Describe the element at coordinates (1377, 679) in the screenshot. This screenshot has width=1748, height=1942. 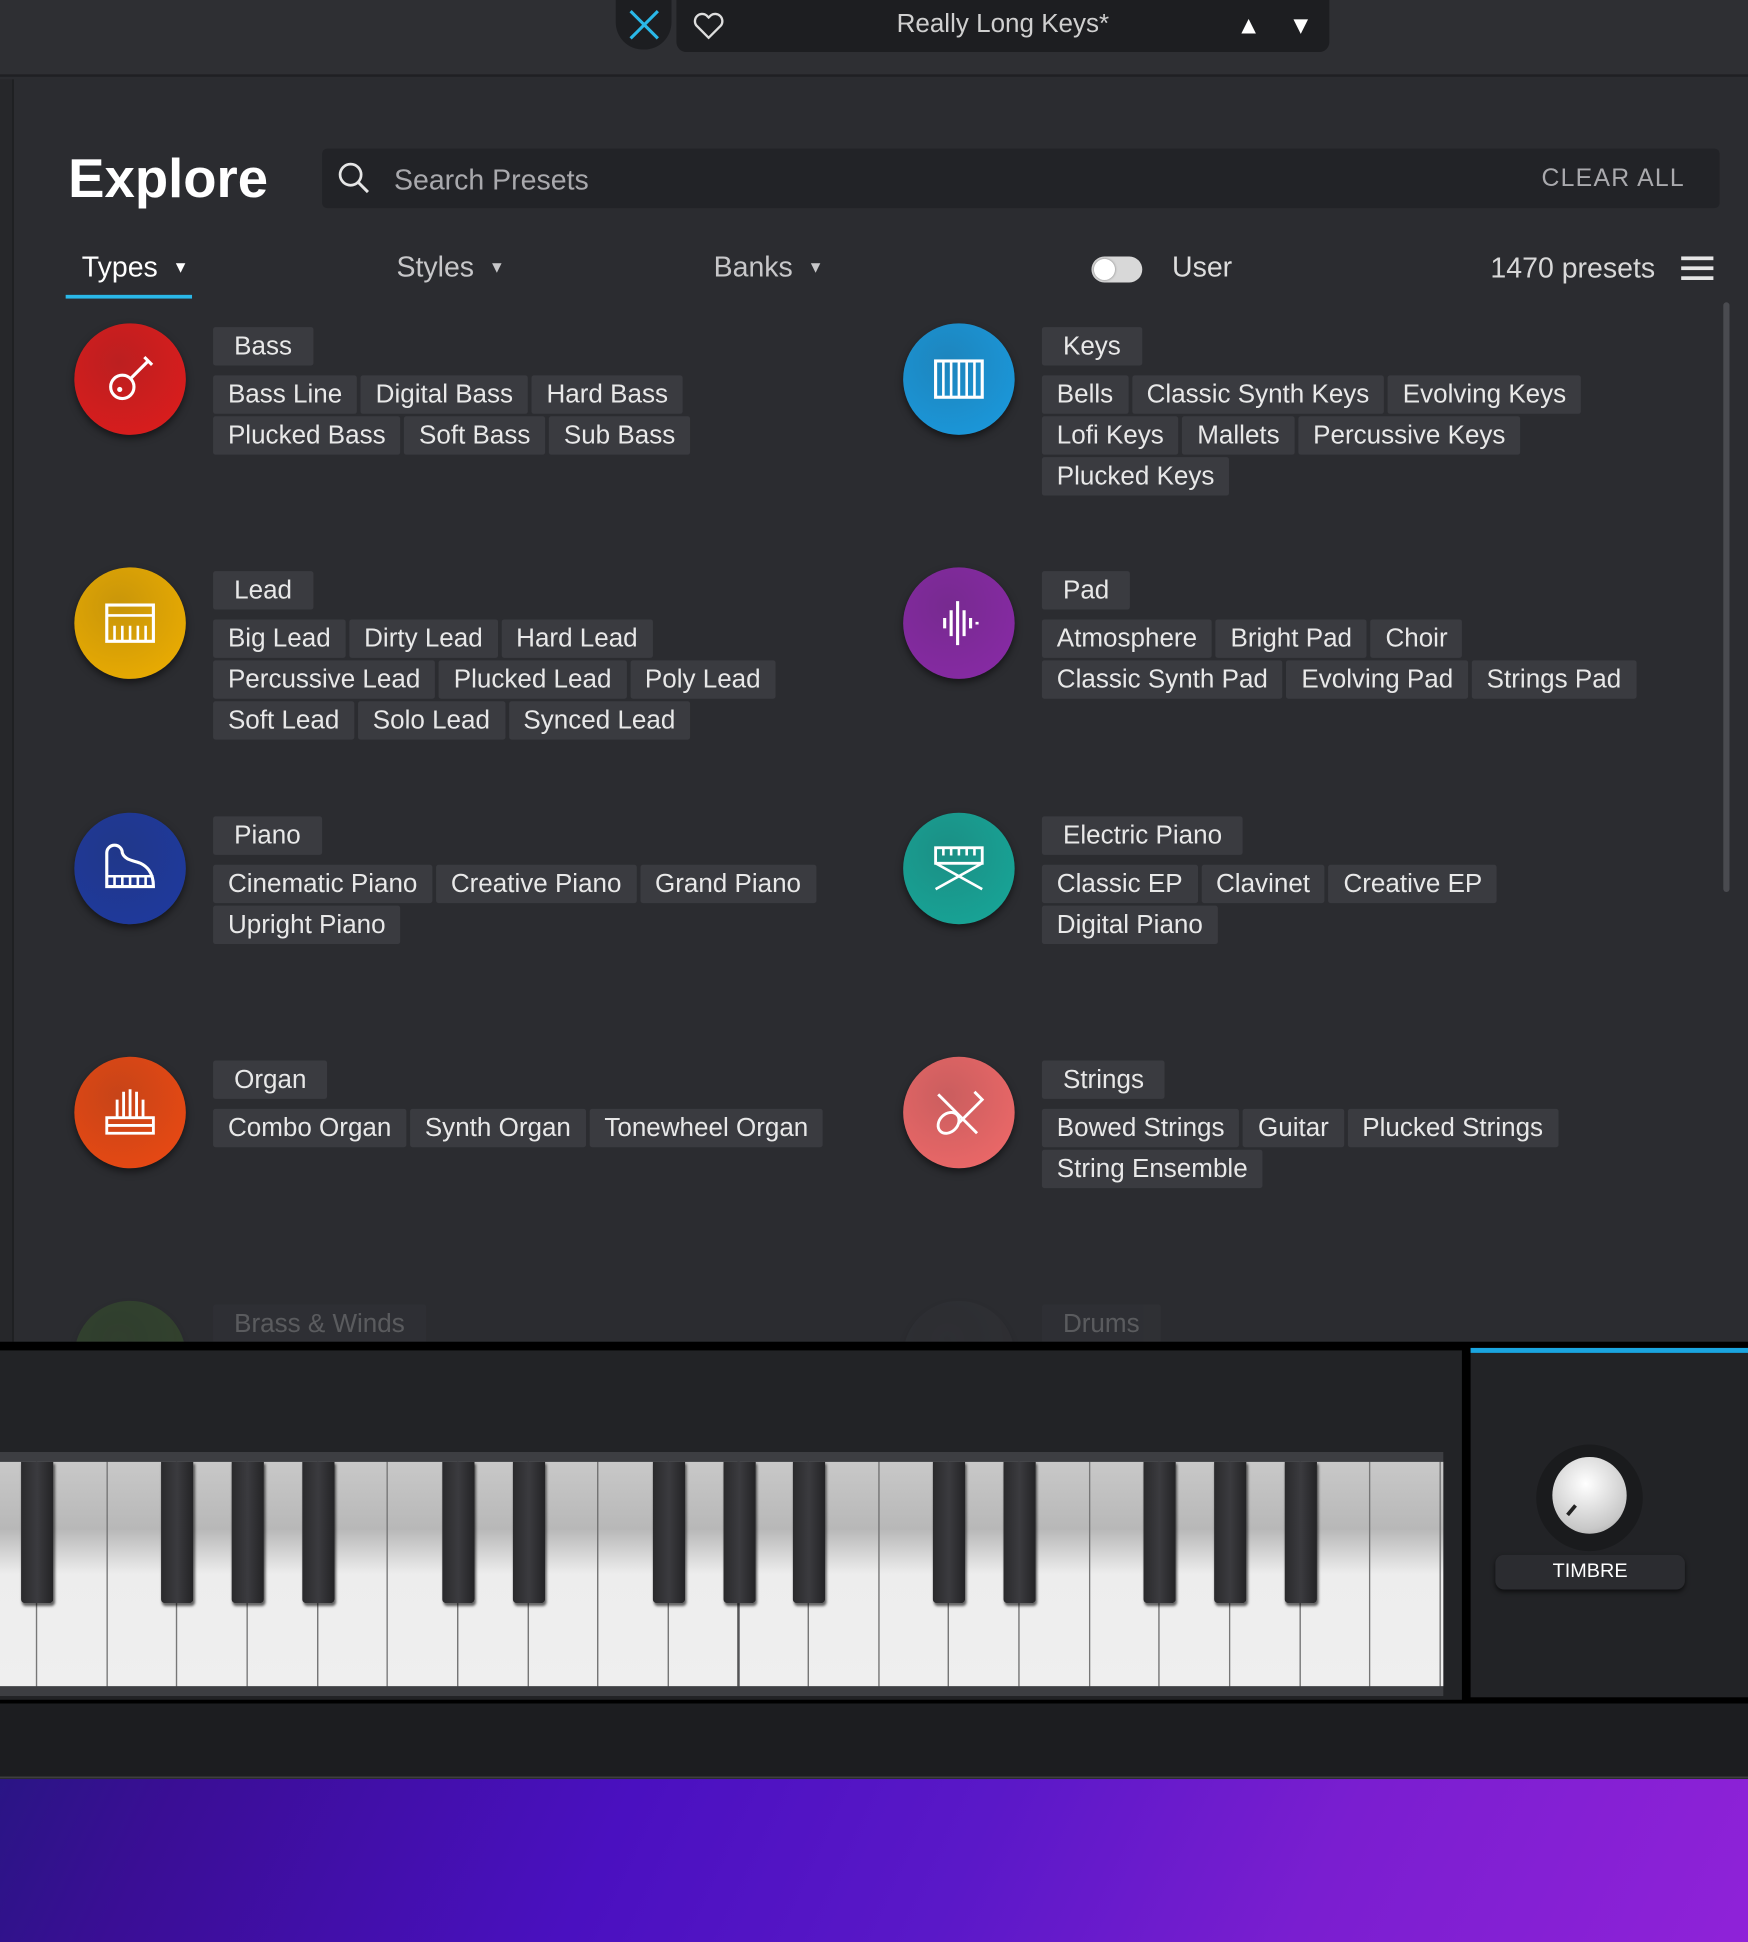
I see `subtype-tag: Evolving Pad` at that location.